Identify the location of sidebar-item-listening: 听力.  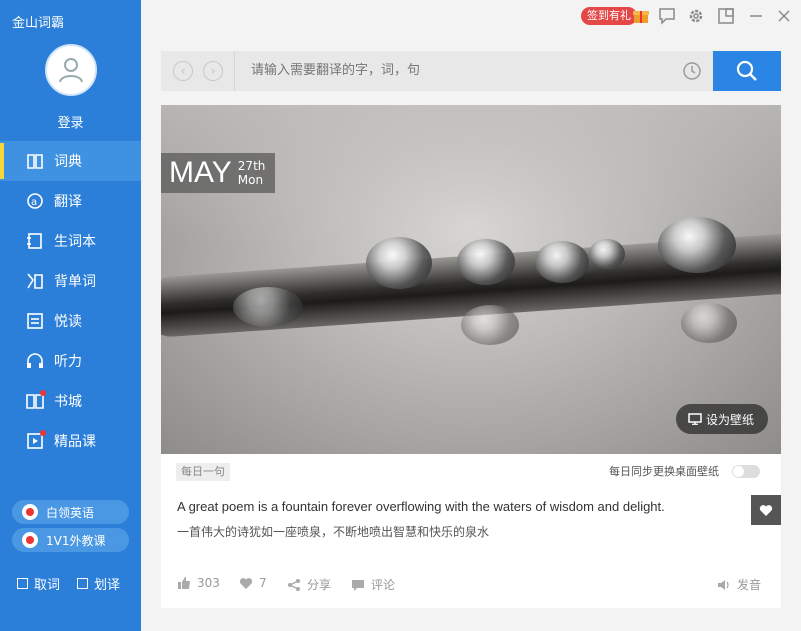
(70, 361).